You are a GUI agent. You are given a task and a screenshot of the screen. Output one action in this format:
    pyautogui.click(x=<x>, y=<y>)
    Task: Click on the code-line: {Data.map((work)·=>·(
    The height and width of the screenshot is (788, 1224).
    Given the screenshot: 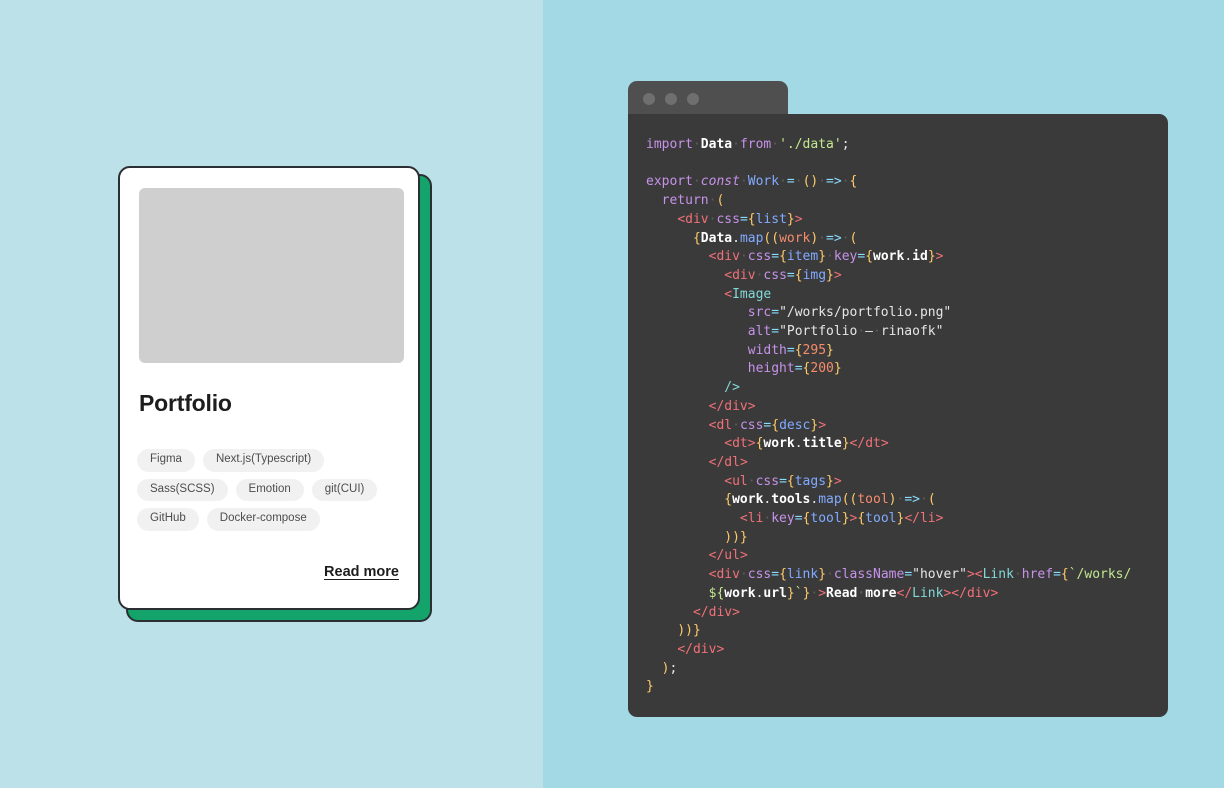 What is the action you would take?
    pyautogui.click(x=775, y=238)
    